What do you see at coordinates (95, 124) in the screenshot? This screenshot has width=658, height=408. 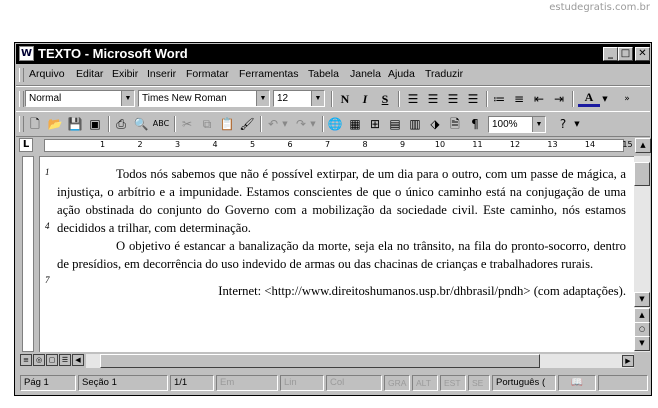 I see `permission-icon: ▣` at bounding box center [95, 124].